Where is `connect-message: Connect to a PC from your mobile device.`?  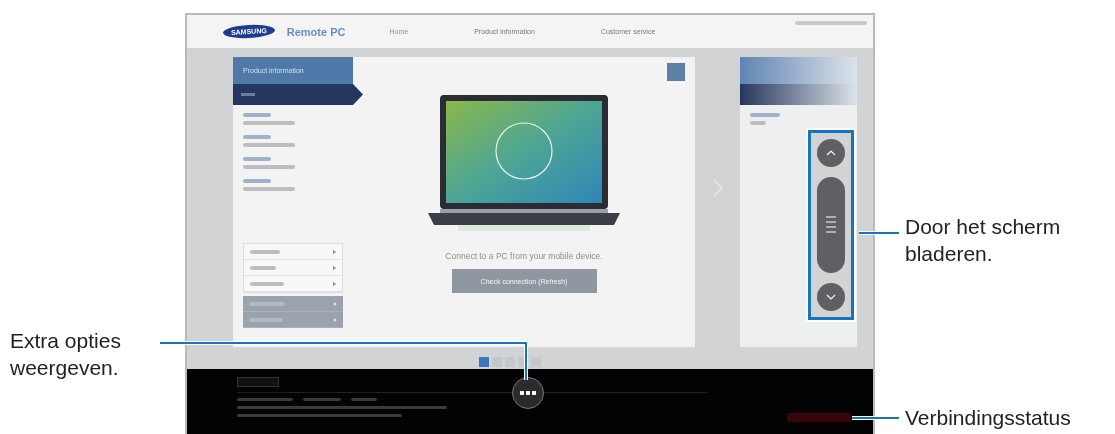 connect-message: Connect to a PC from your mobile device. is located at coordinates (524, 256).